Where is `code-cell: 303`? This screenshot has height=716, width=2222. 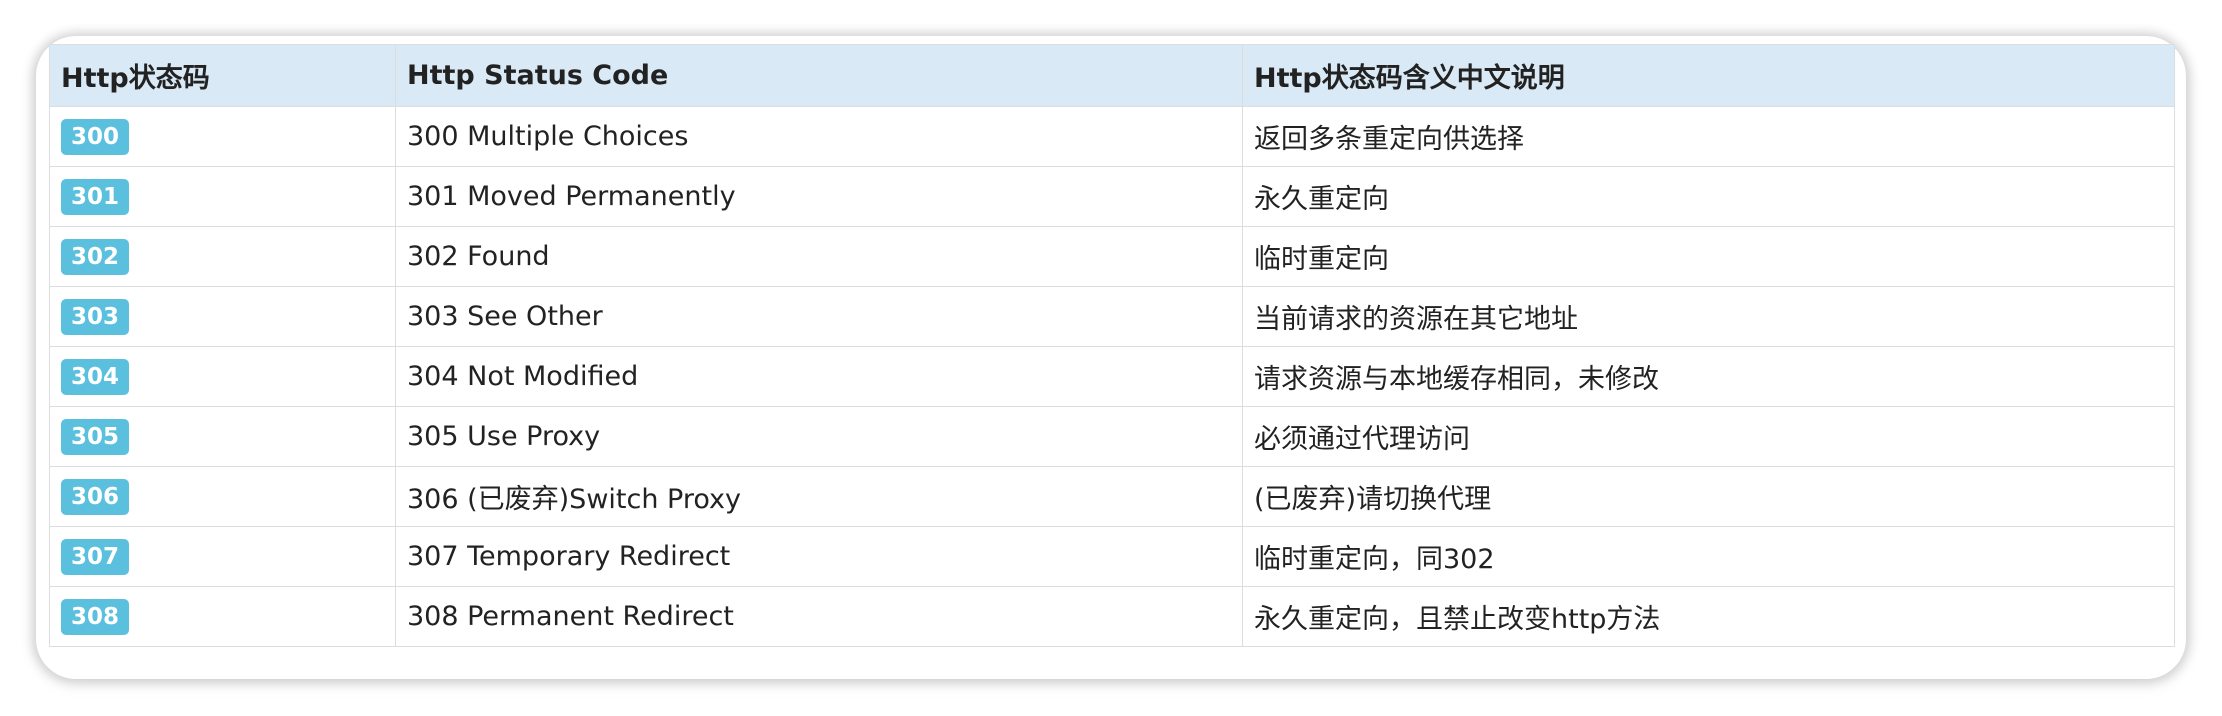 code-cell: 303 is located at coordinates (222, 316).